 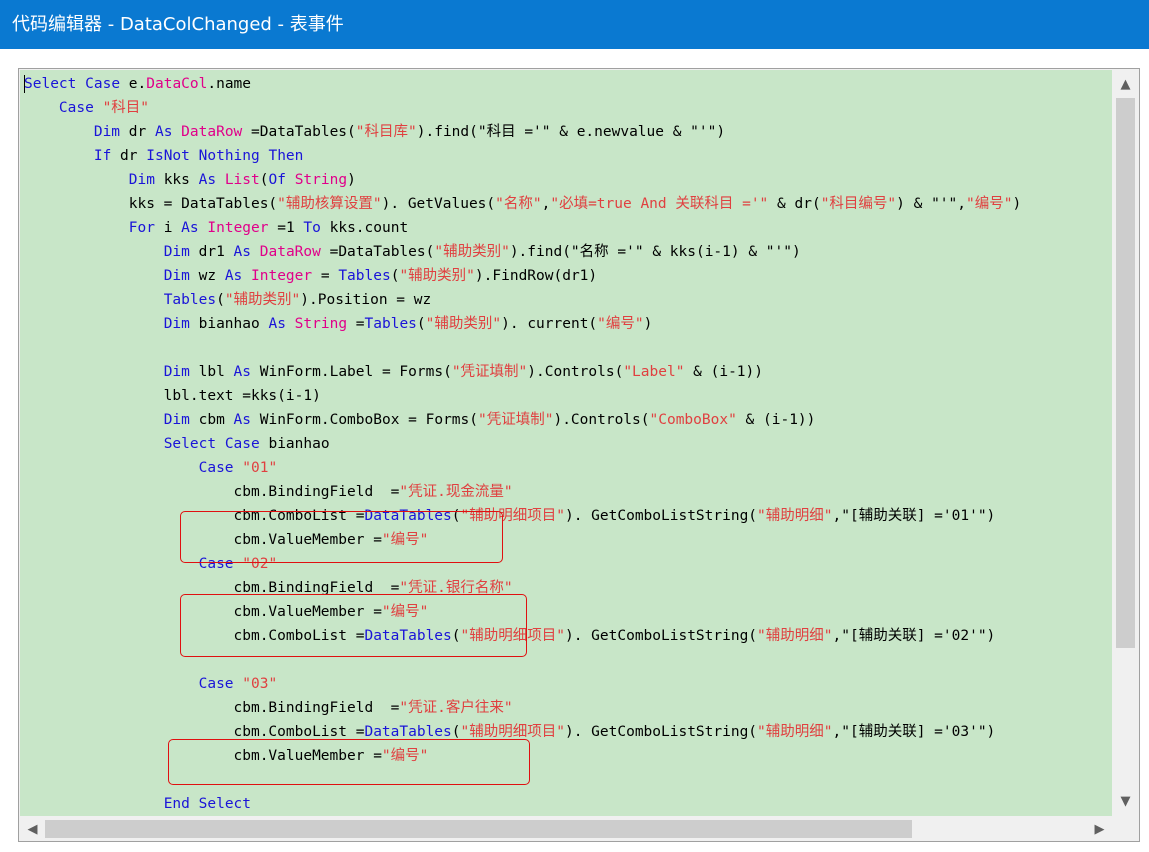 I want to click on code-token: dr1, so click(x=211, y=252).